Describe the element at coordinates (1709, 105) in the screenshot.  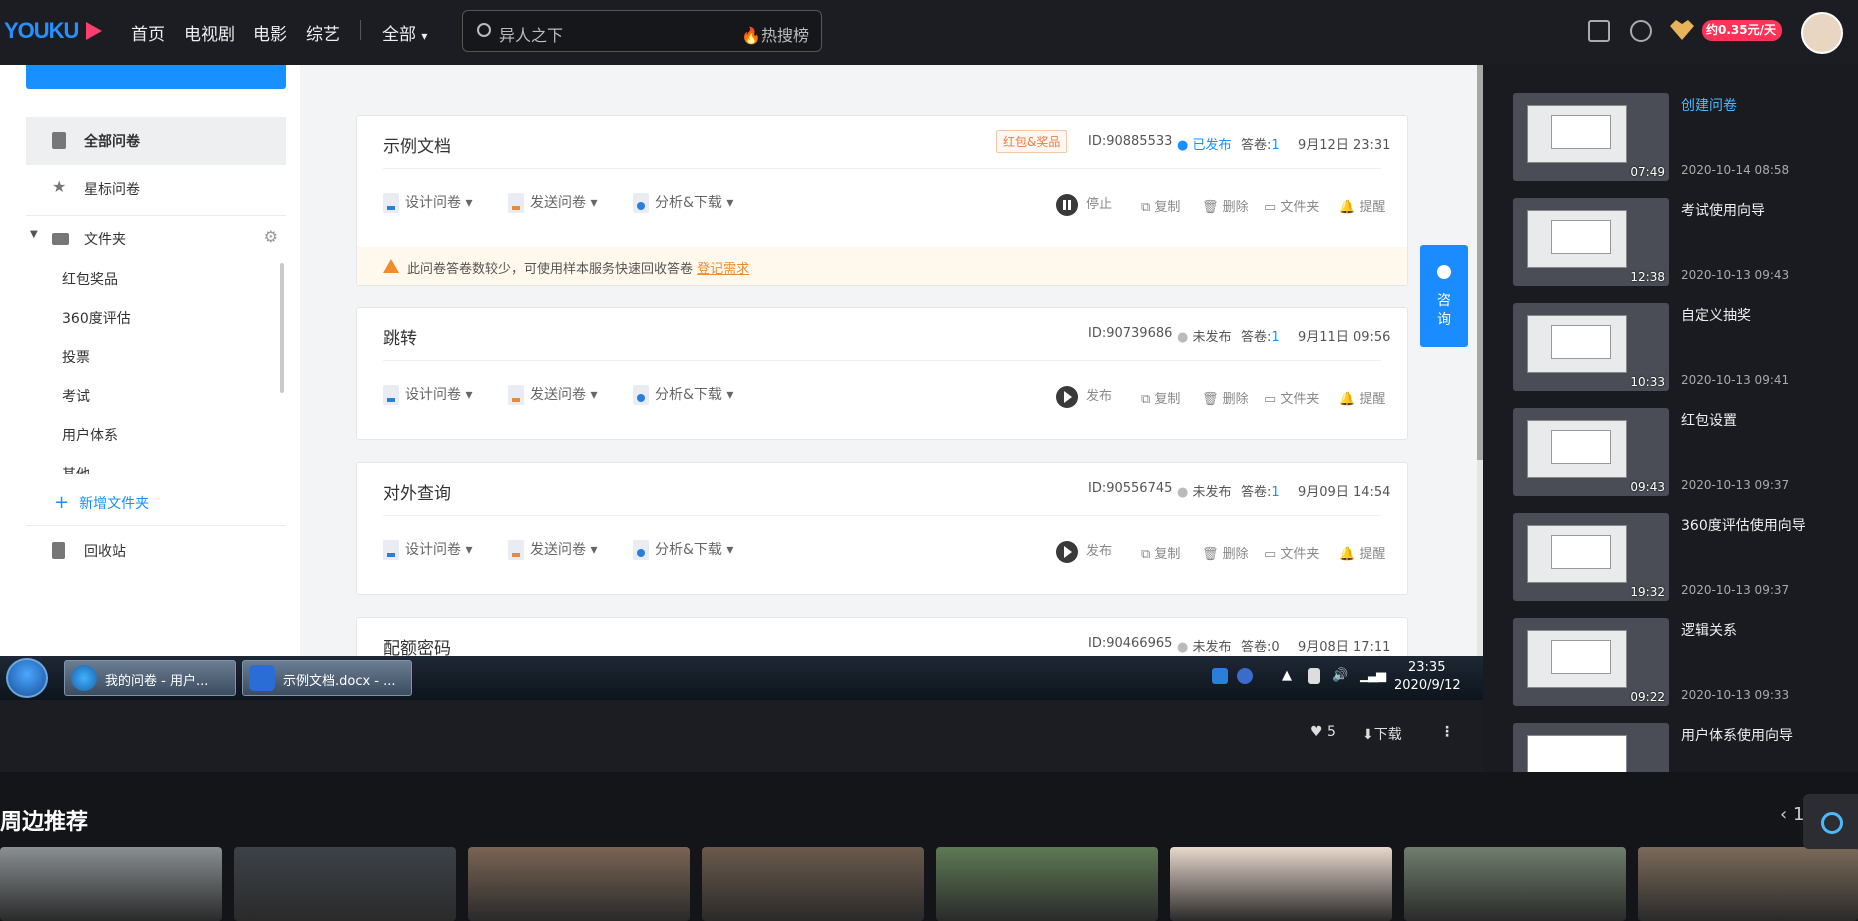
I see `video-title: 创建问卷` at that location.